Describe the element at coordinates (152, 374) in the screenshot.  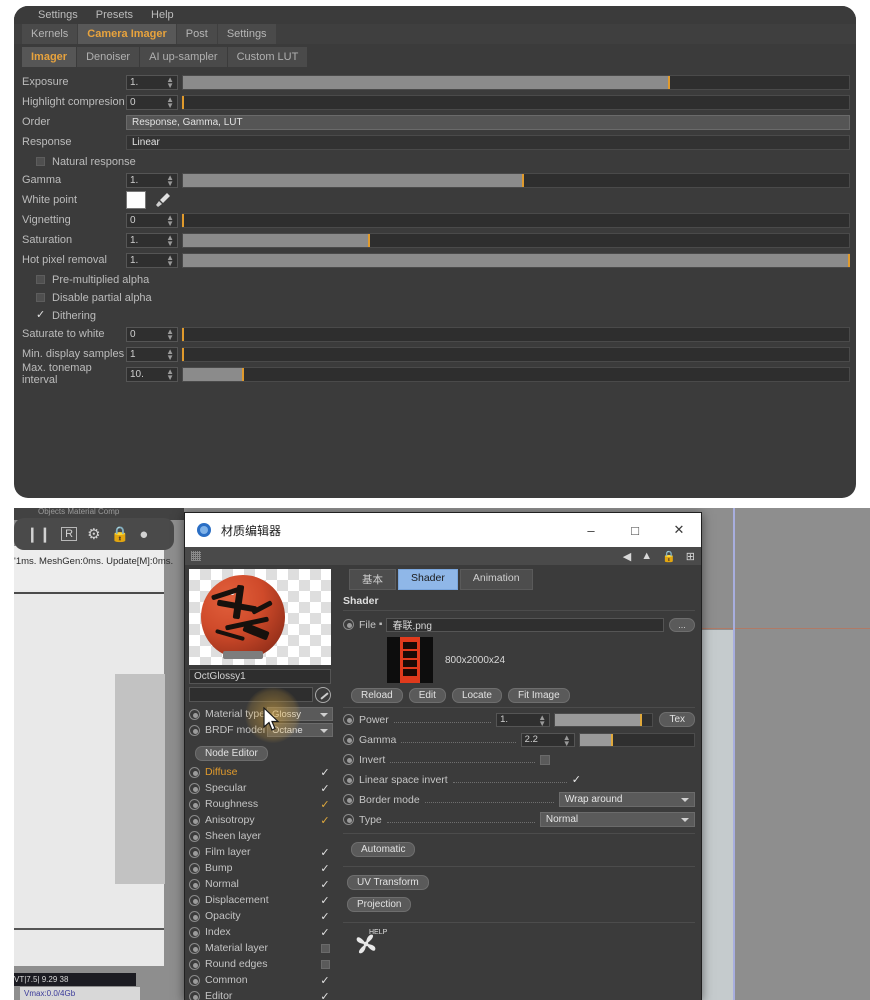
I see `param-value-field: 10. ▲ ▼` at that location.